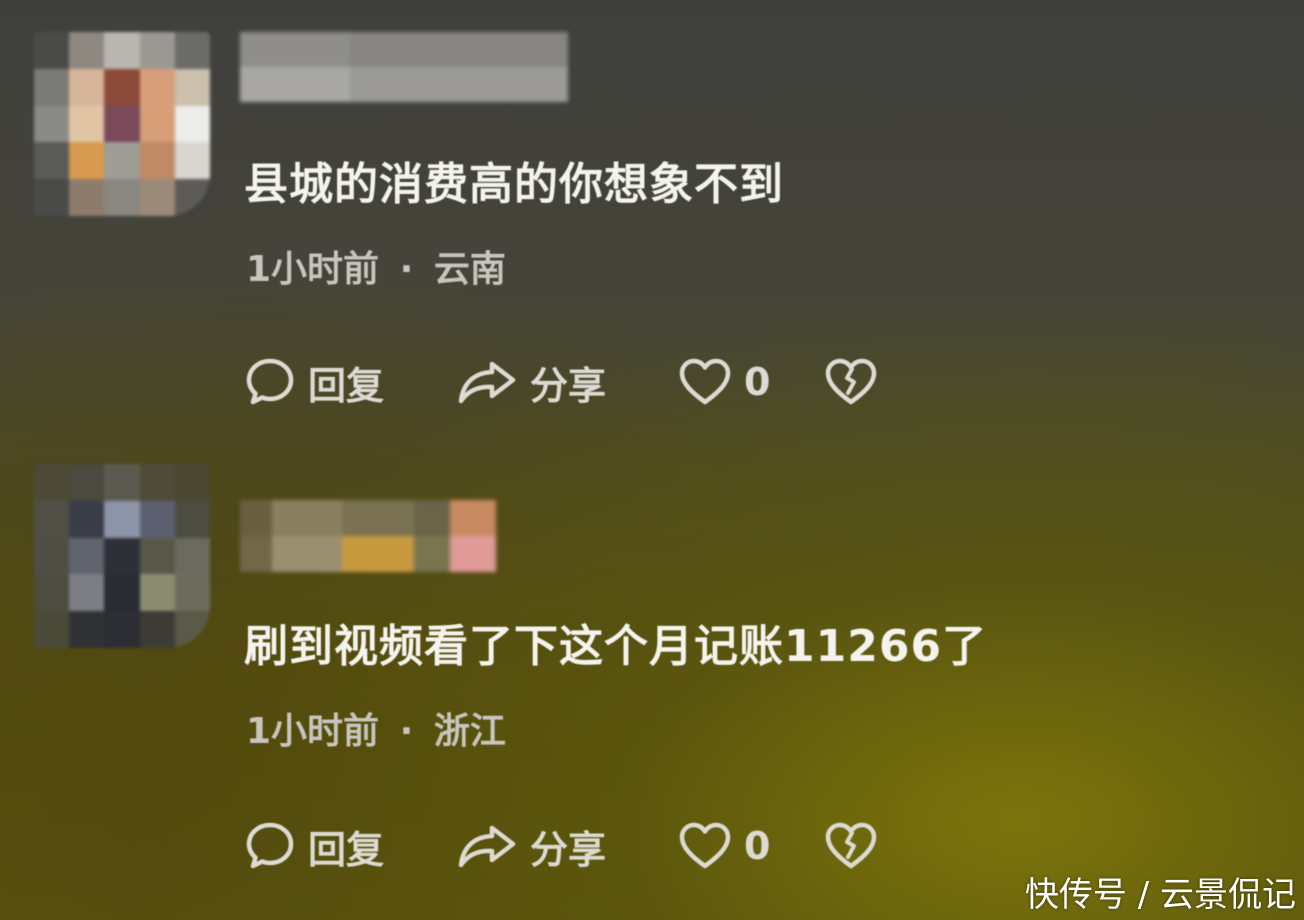 The image size is (1304, 920). I want to click on comment-text: 刷到视频看了下这个月记账11266了, so click(616, 646).